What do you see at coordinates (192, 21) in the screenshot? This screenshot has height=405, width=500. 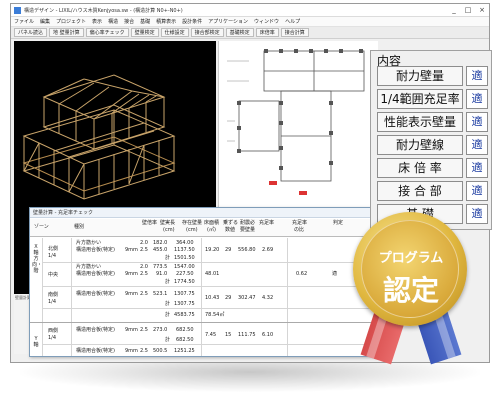 I see `menu-conditions: 設計条件` at bounding box center [192, 21].